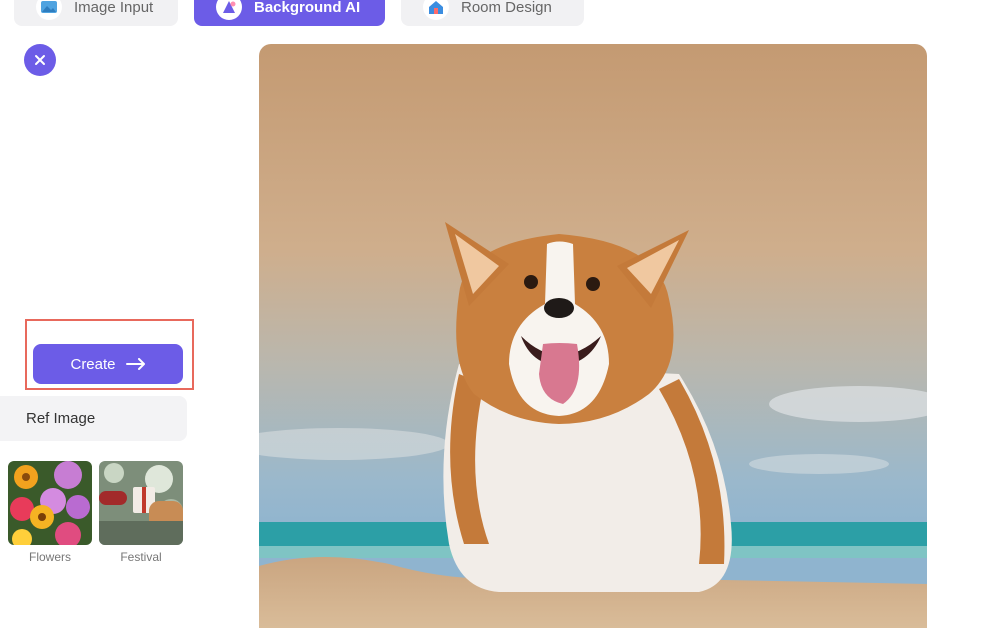 The height and width of the screenshot is (628, 994). I want to click on arrow-right-icon, so click(135, 364).